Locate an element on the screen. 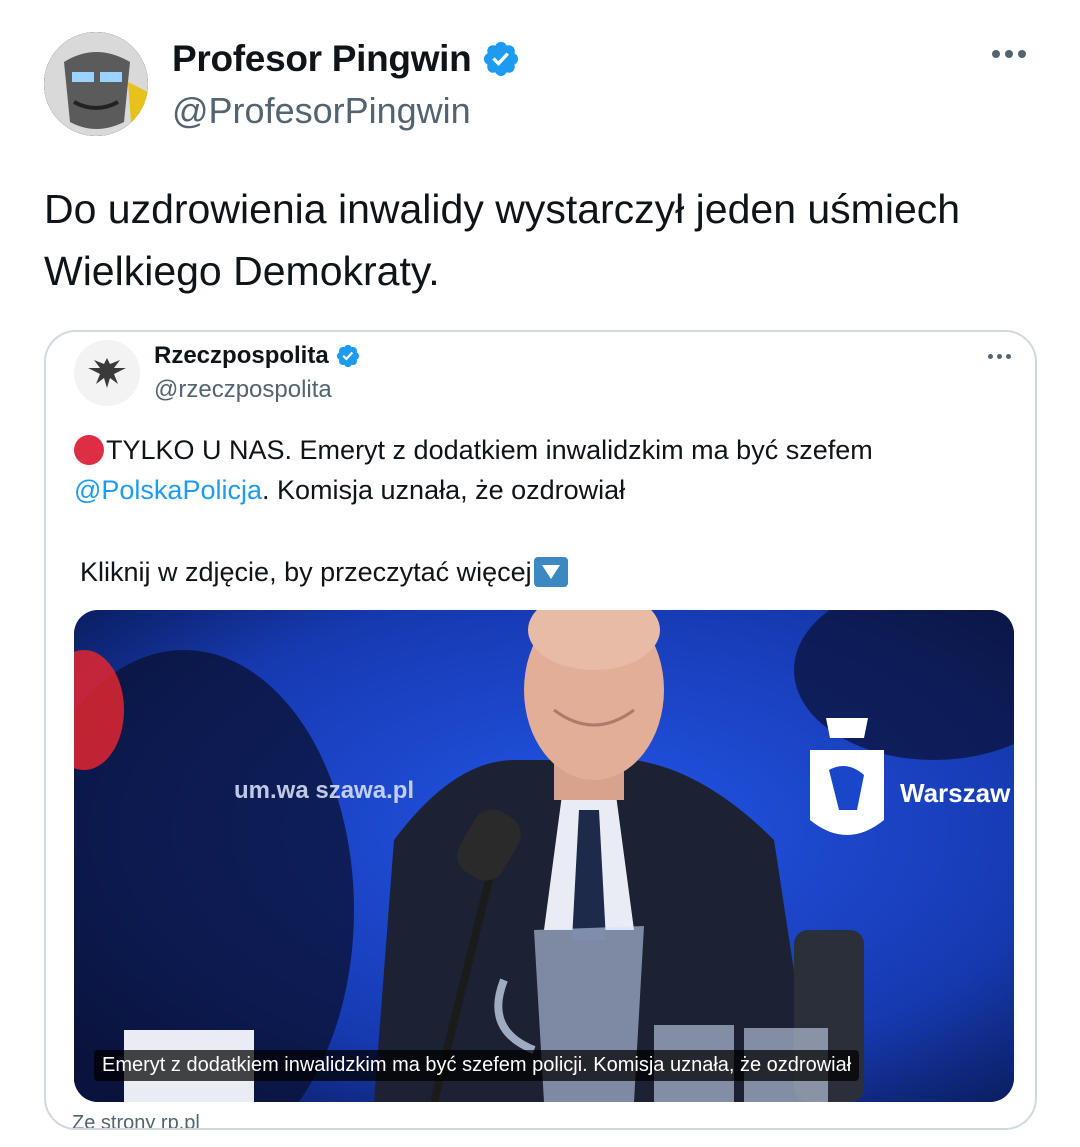 This screenshot has height=1147, width=1080. quoted-display-name: Rzeczpospolita is located at coordinates (241, 356).